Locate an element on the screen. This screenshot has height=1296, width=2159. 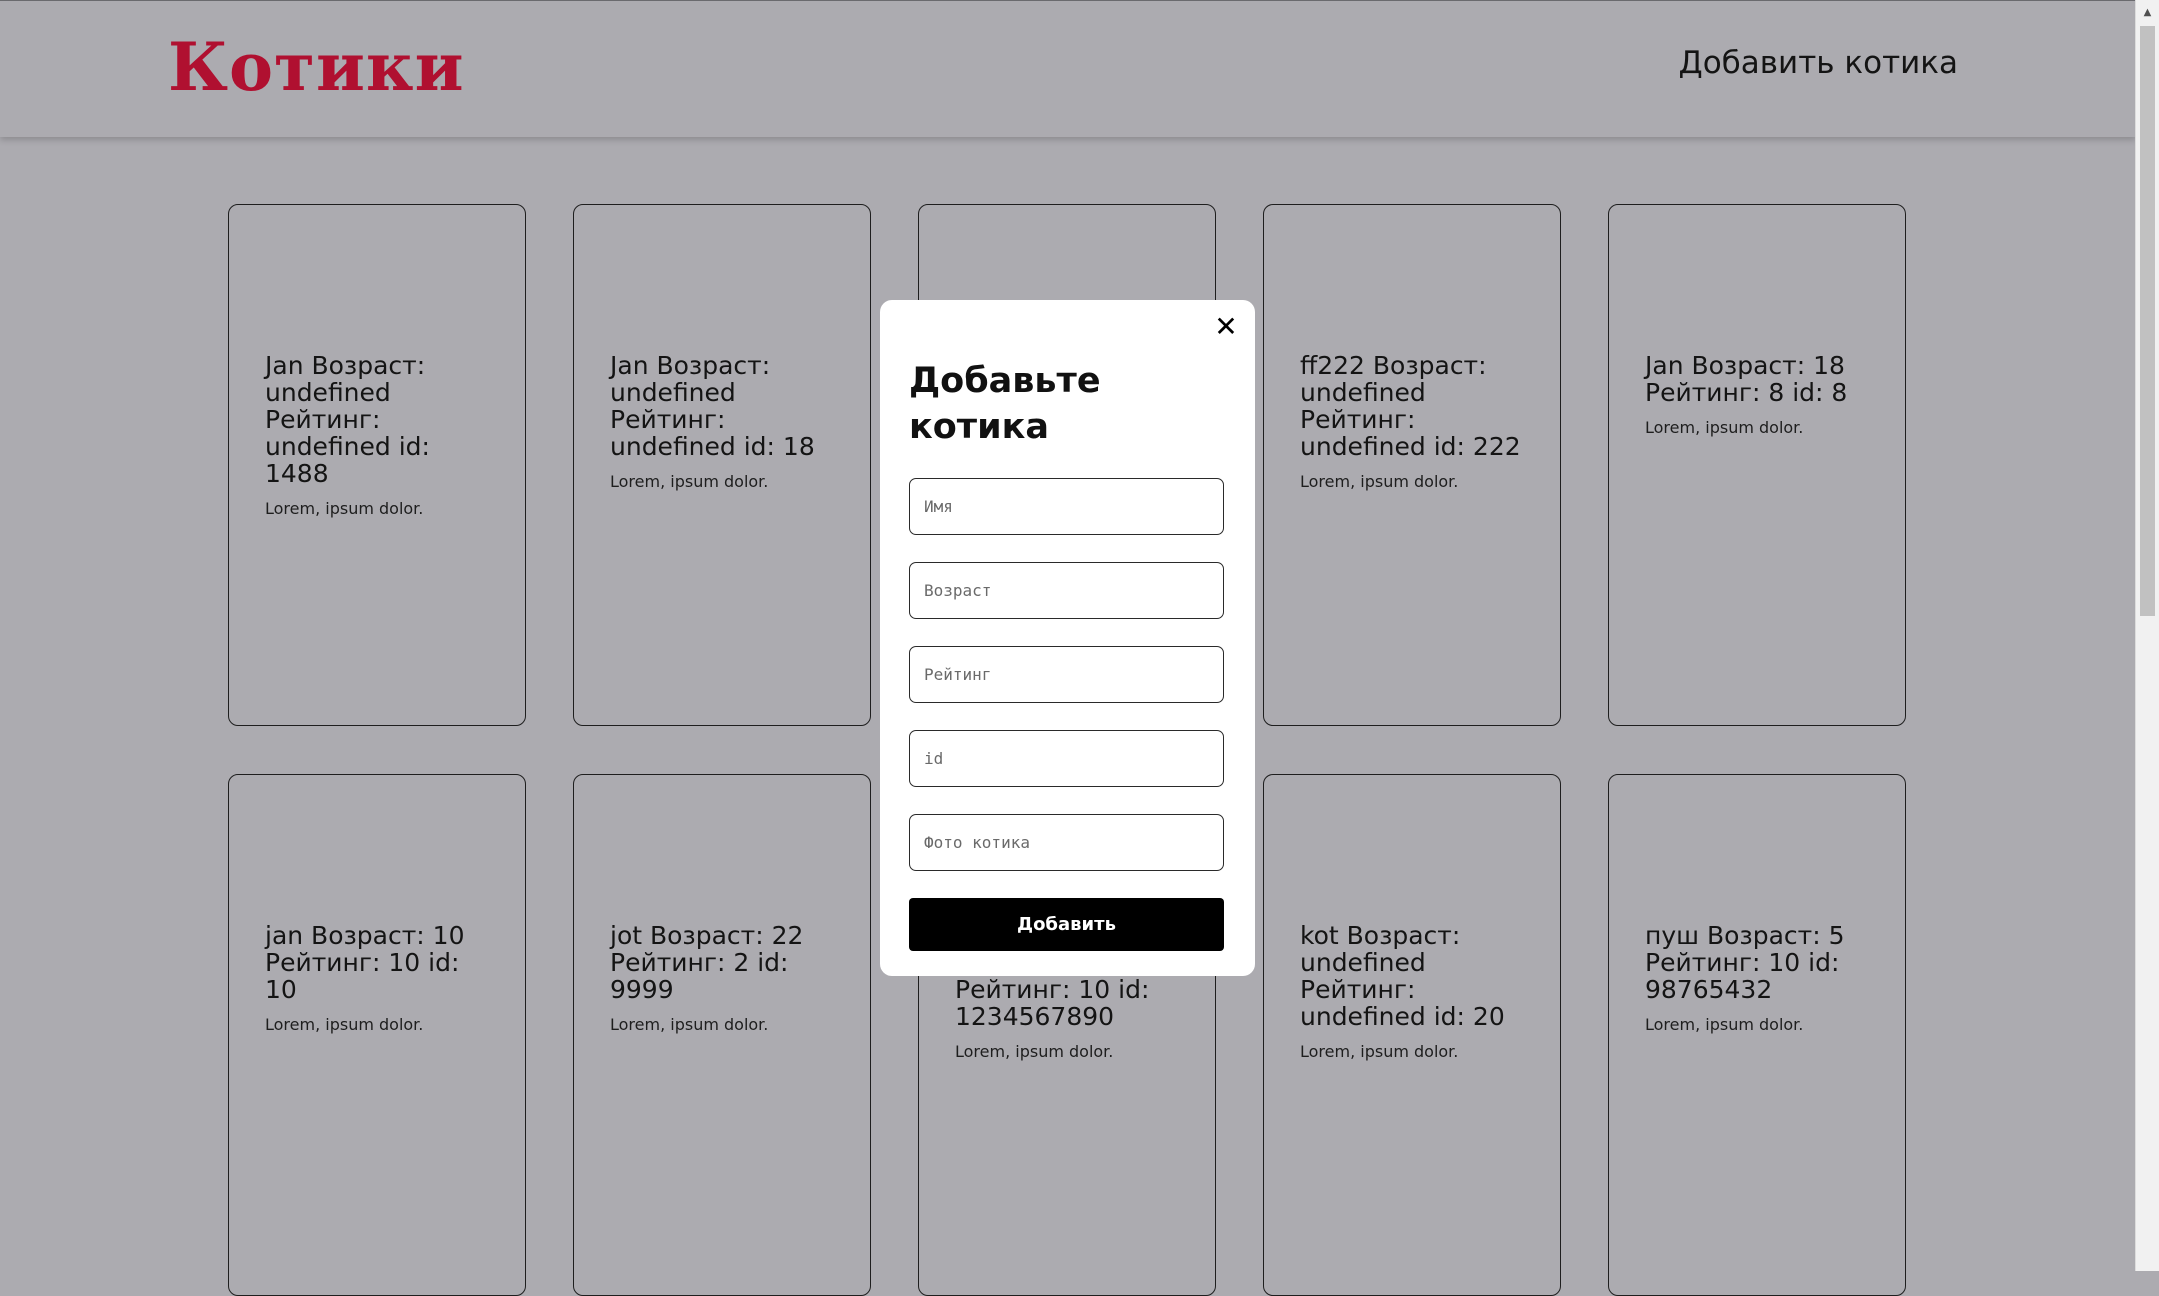
rating-field is located at coordinates (1066, 674).